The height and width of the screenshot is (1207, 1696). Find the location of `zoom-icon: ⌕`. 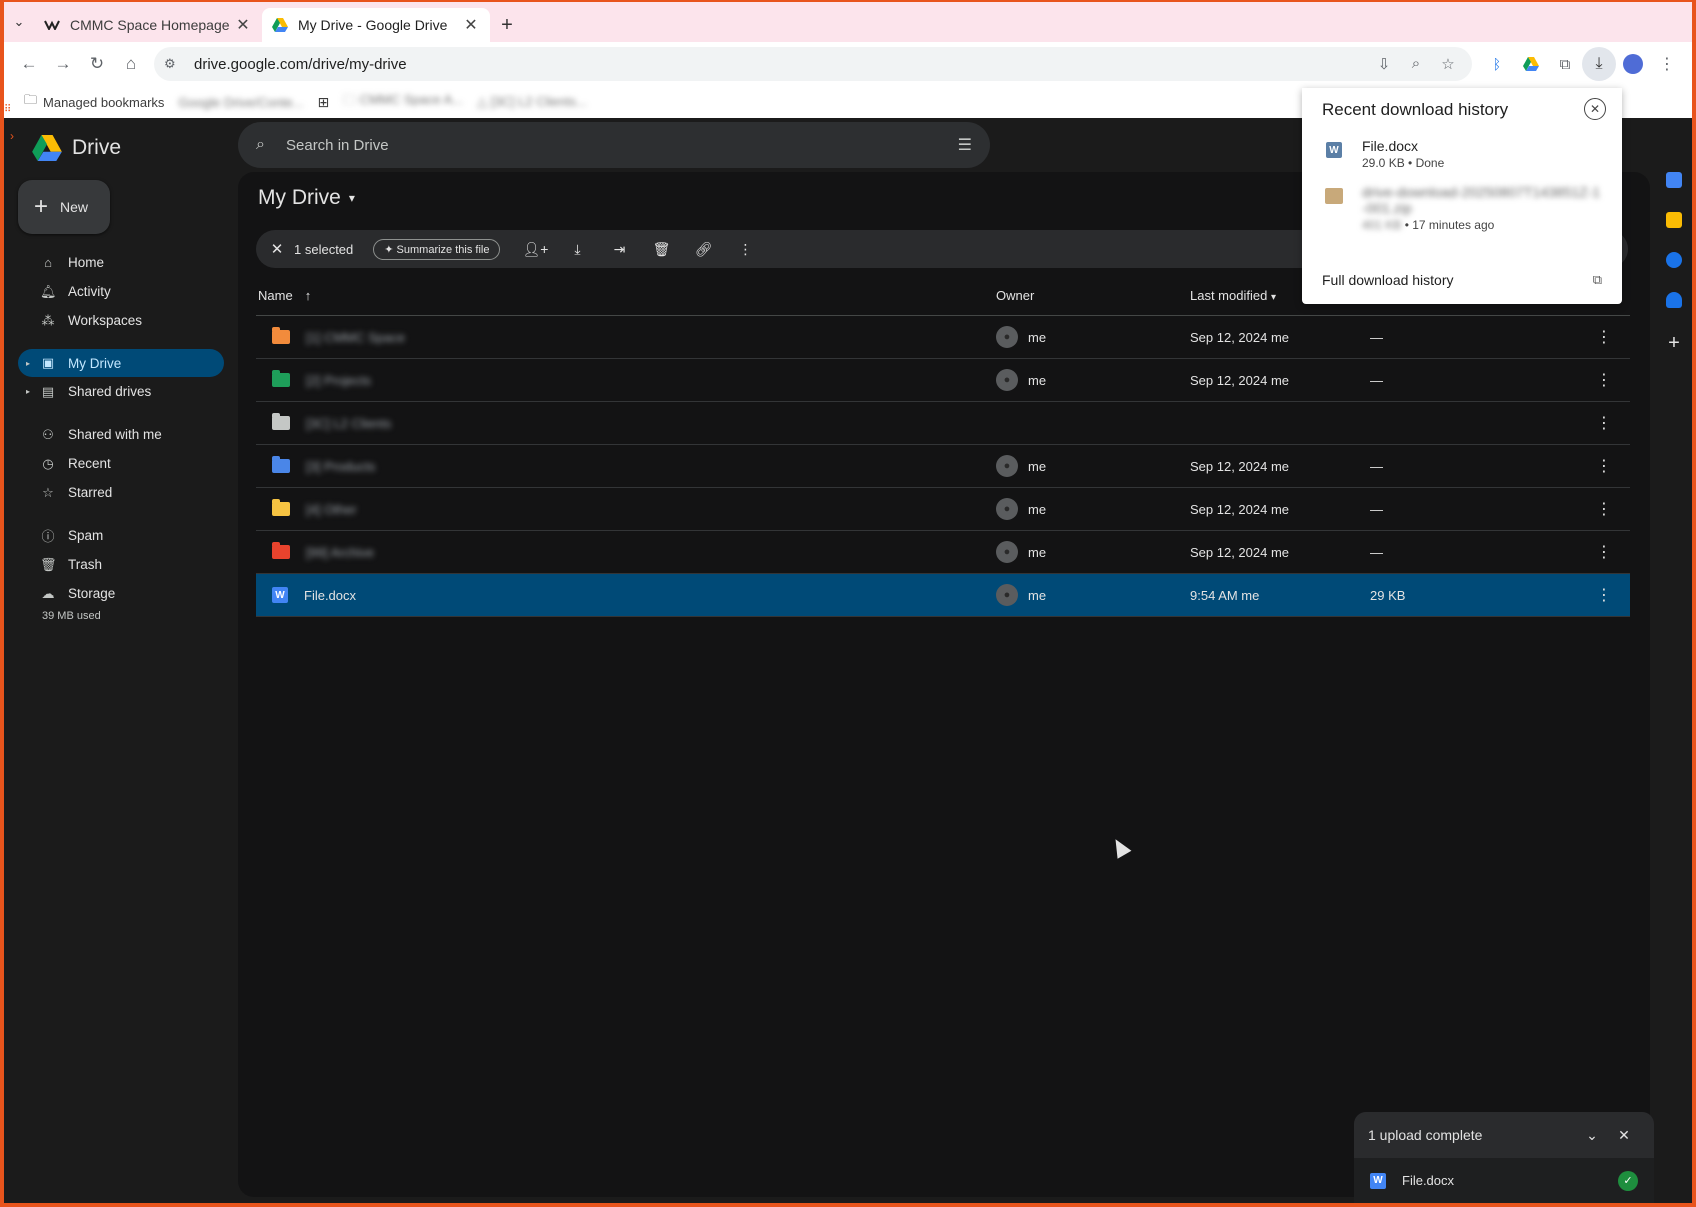

zoom-icon: ⌕ is located at coordinates (1416, 64).